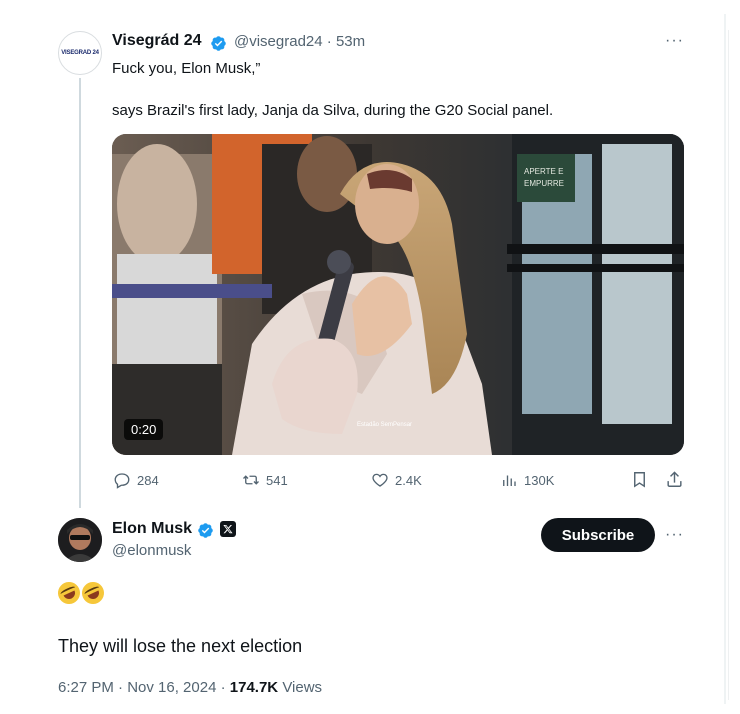  Describe the element at coordinates (265, 480) in the screenshot. I see `repost-button: 541` at that location.